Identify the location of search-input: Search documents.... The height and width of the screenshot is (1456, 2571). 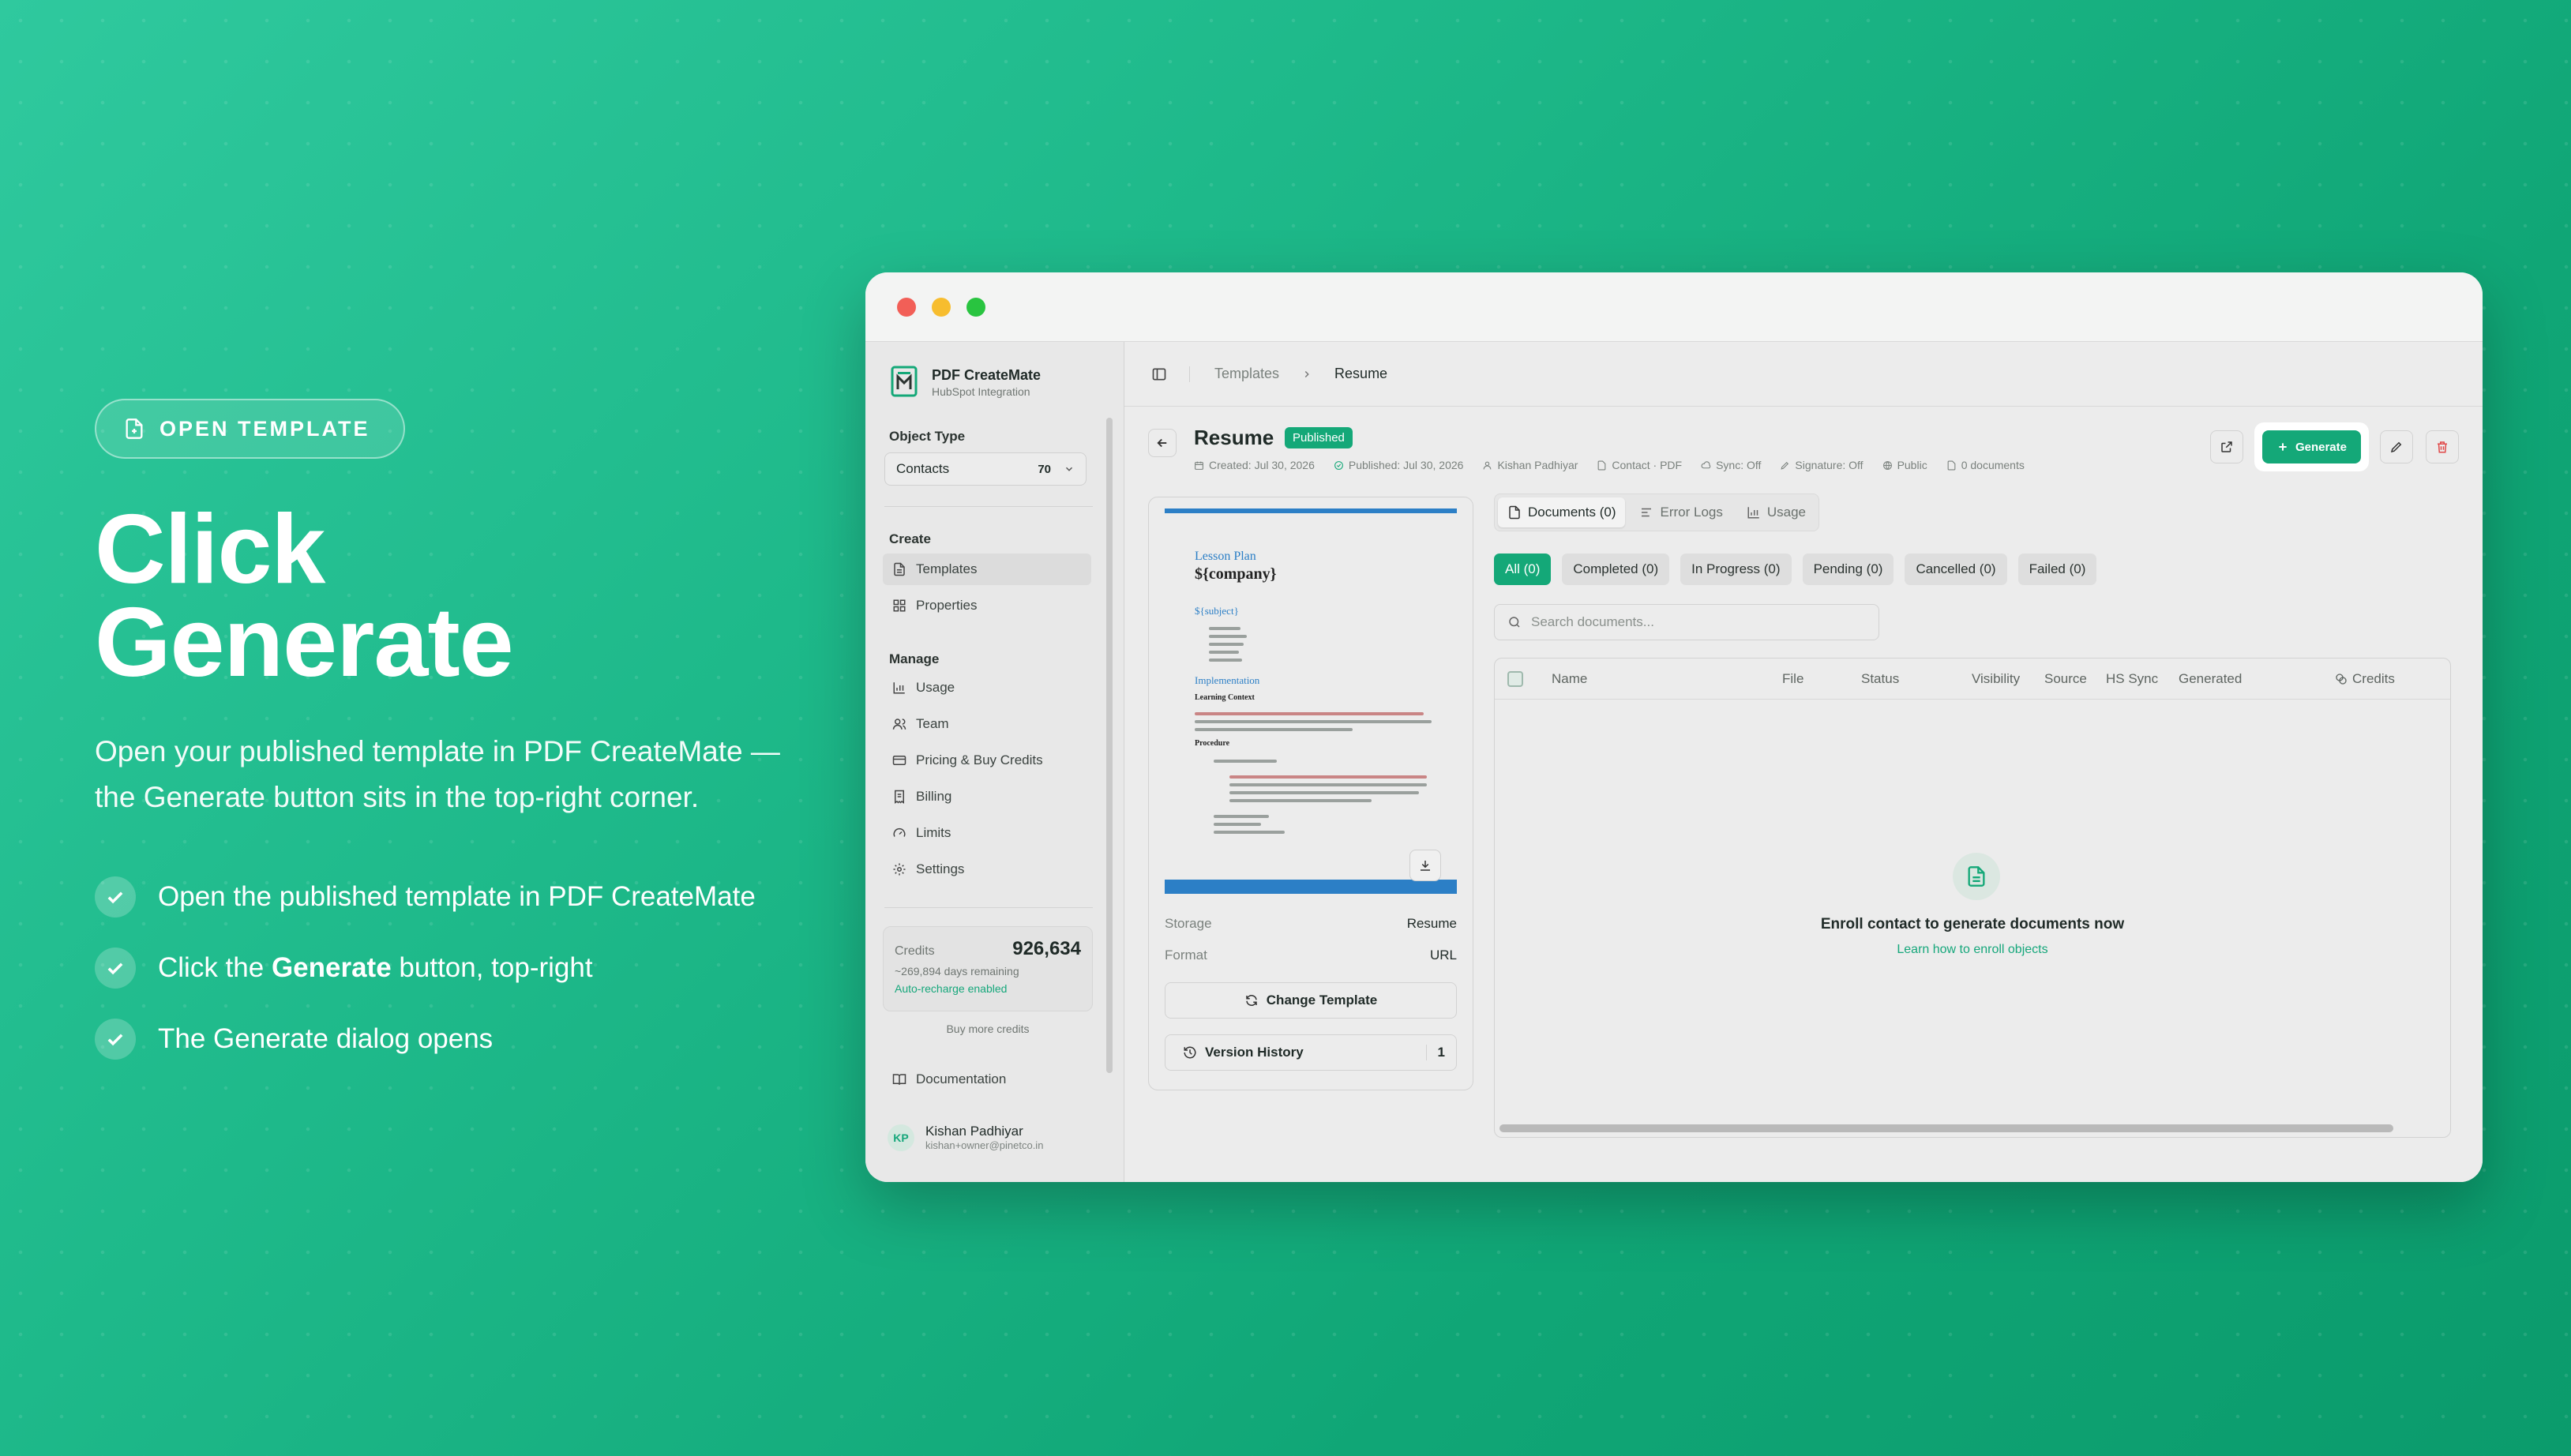
(1686, 622).